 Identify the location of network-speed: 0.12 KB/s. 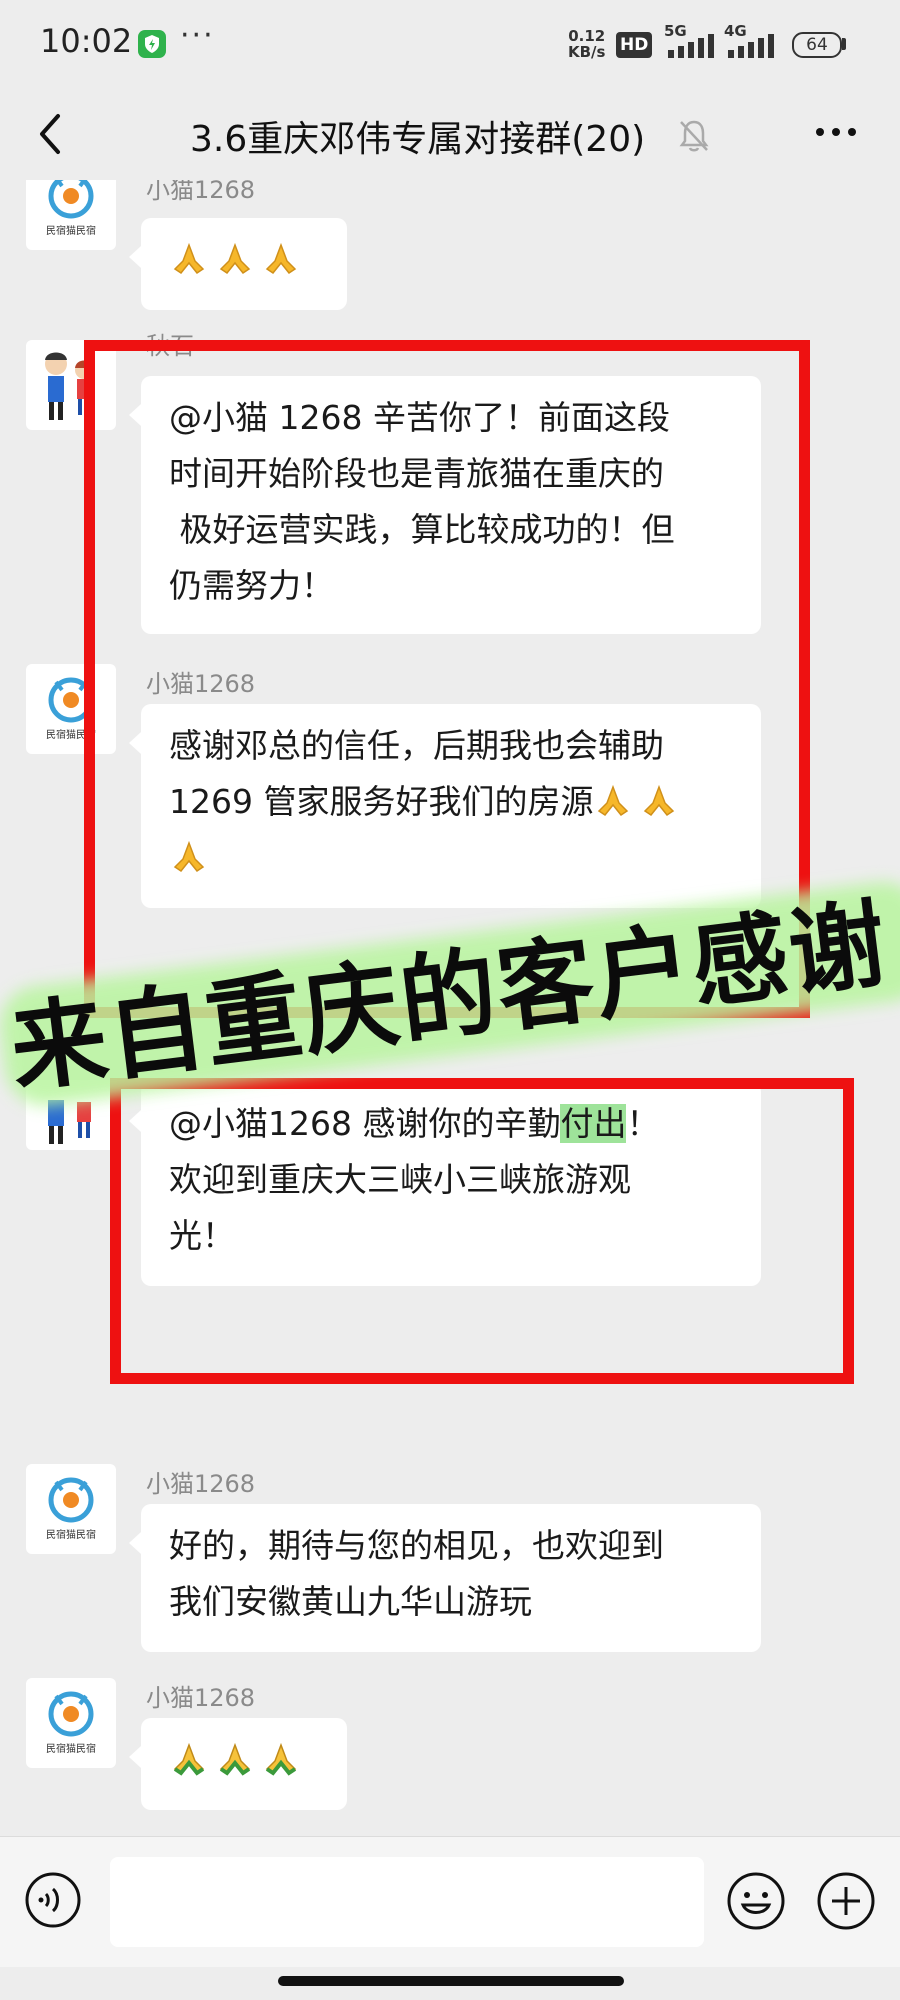
(586, 44).